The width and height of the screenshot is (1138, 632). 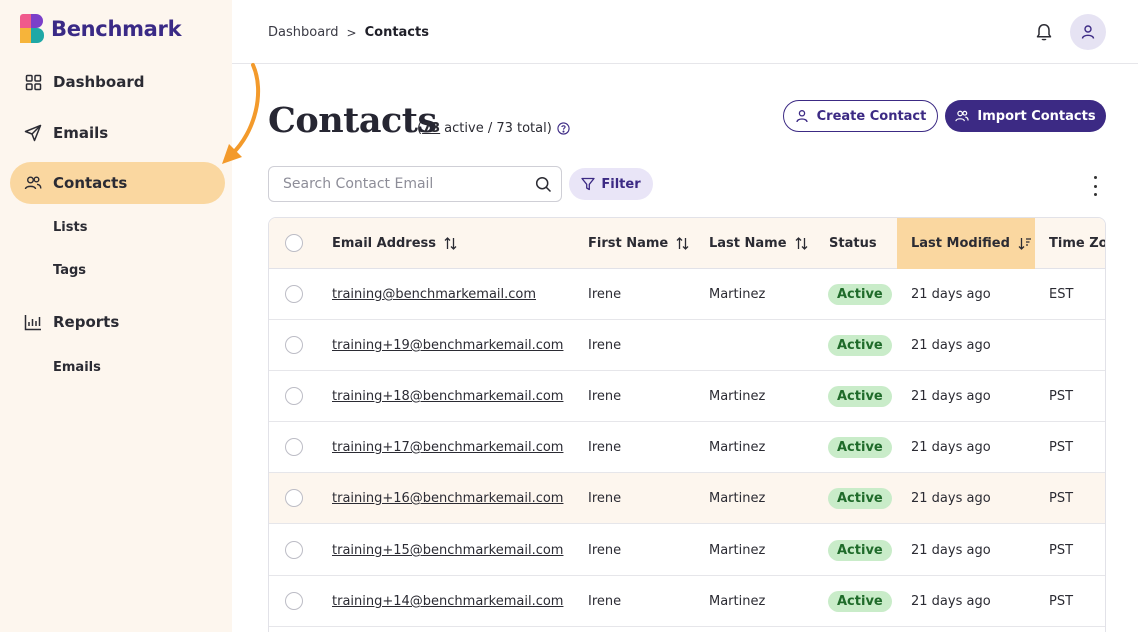 What do you see at coordinates (498, 128) in the screenshot?
I see `counts-text: active / 73 total)` at bounding box center [498, 128].